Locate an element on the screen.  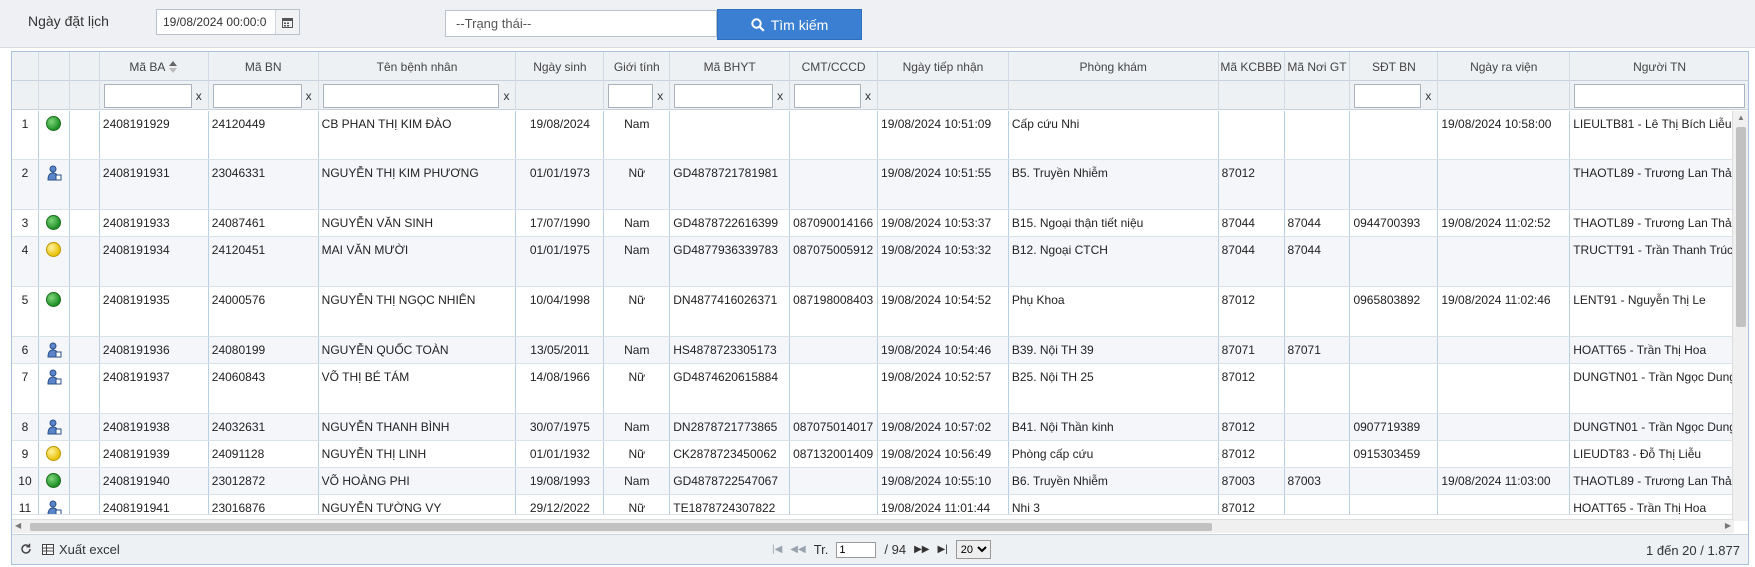
filter-cell-col-sdt: x is located at coordinates (1394, 95).